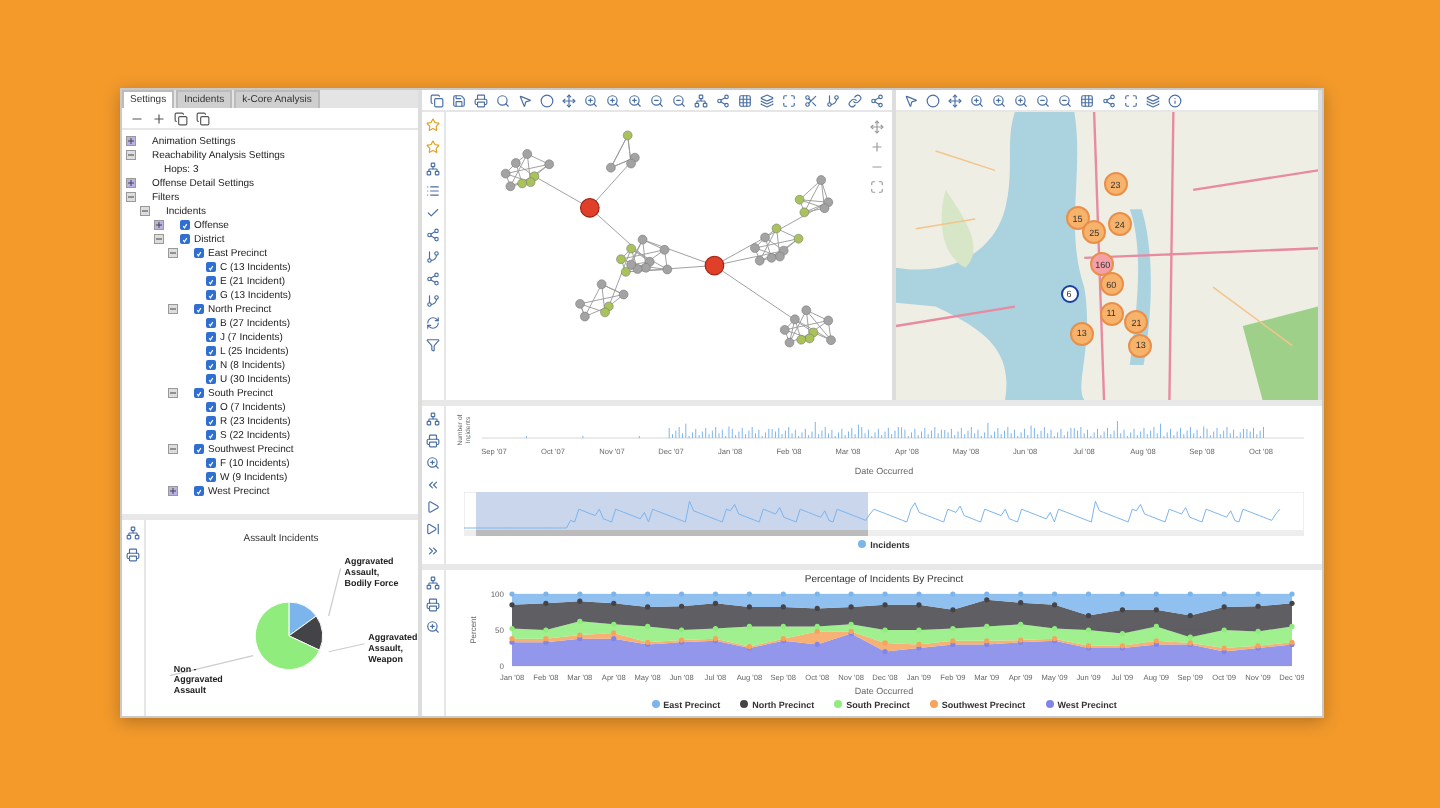 The height and width of the screenshot is (808, 1440). Describe the element at coordinates (459, 100) in the screenshot. I see `save-icon` at that location.